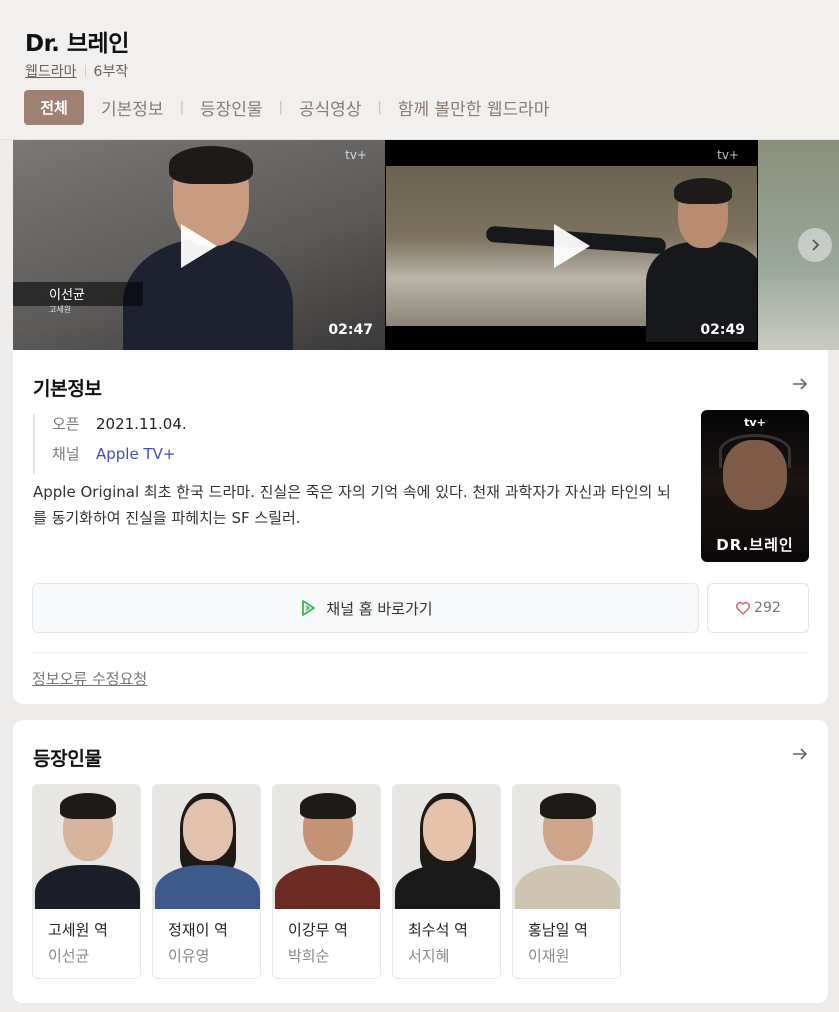 The image size is (839, 1012). What do you see at coordinates (85, 71) in the screenshot?
I see `meta-divider` at bounding box center [85, 71].